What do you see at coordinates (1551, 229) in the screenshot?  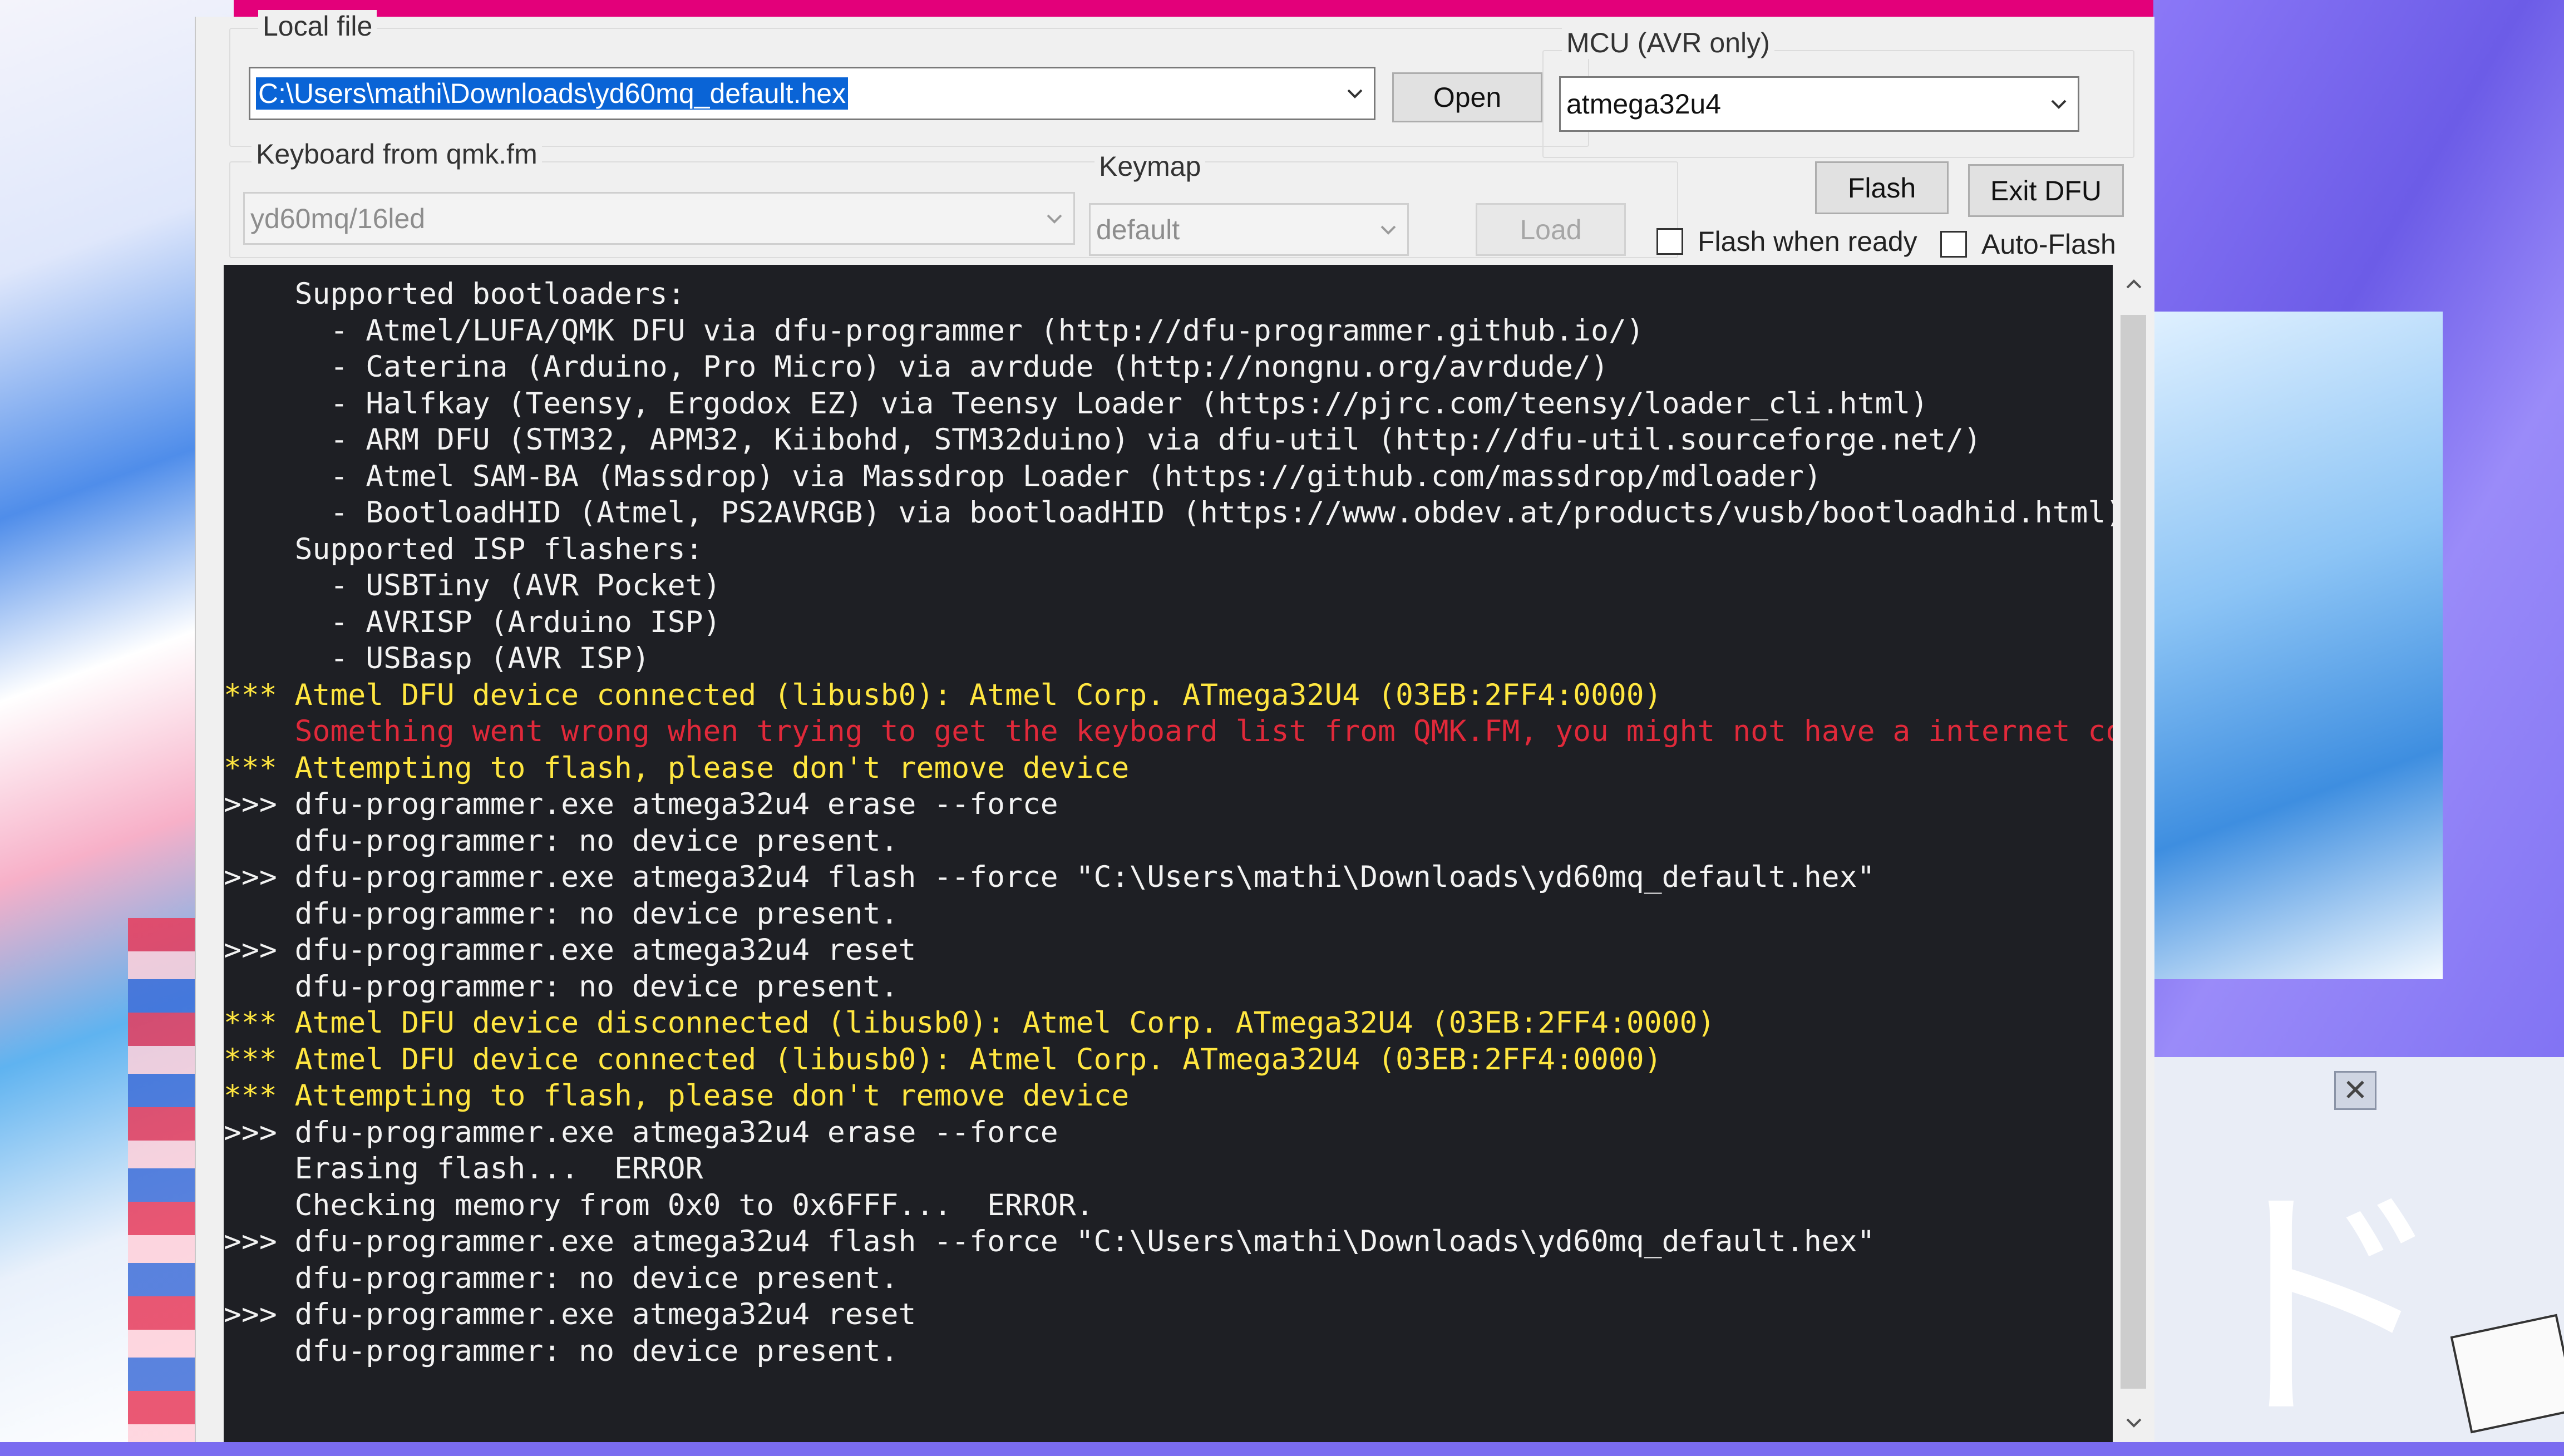 I see `load-button: Load` at bounding box center [1551, 229].